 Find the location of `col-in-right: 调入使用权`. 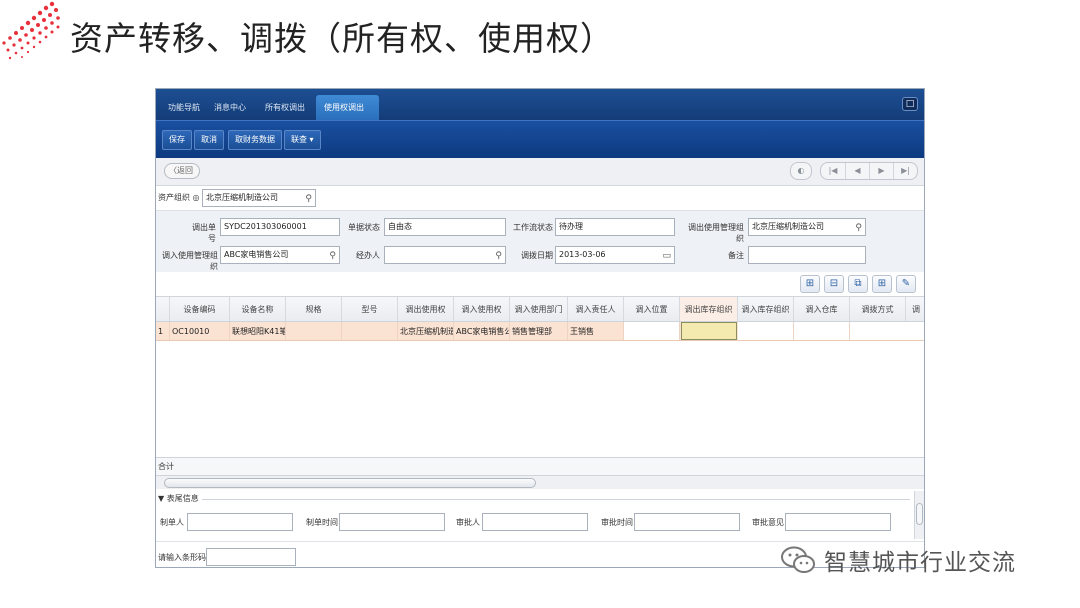

col-in-right: 调入使用权 is located at coordinates (482, 309).